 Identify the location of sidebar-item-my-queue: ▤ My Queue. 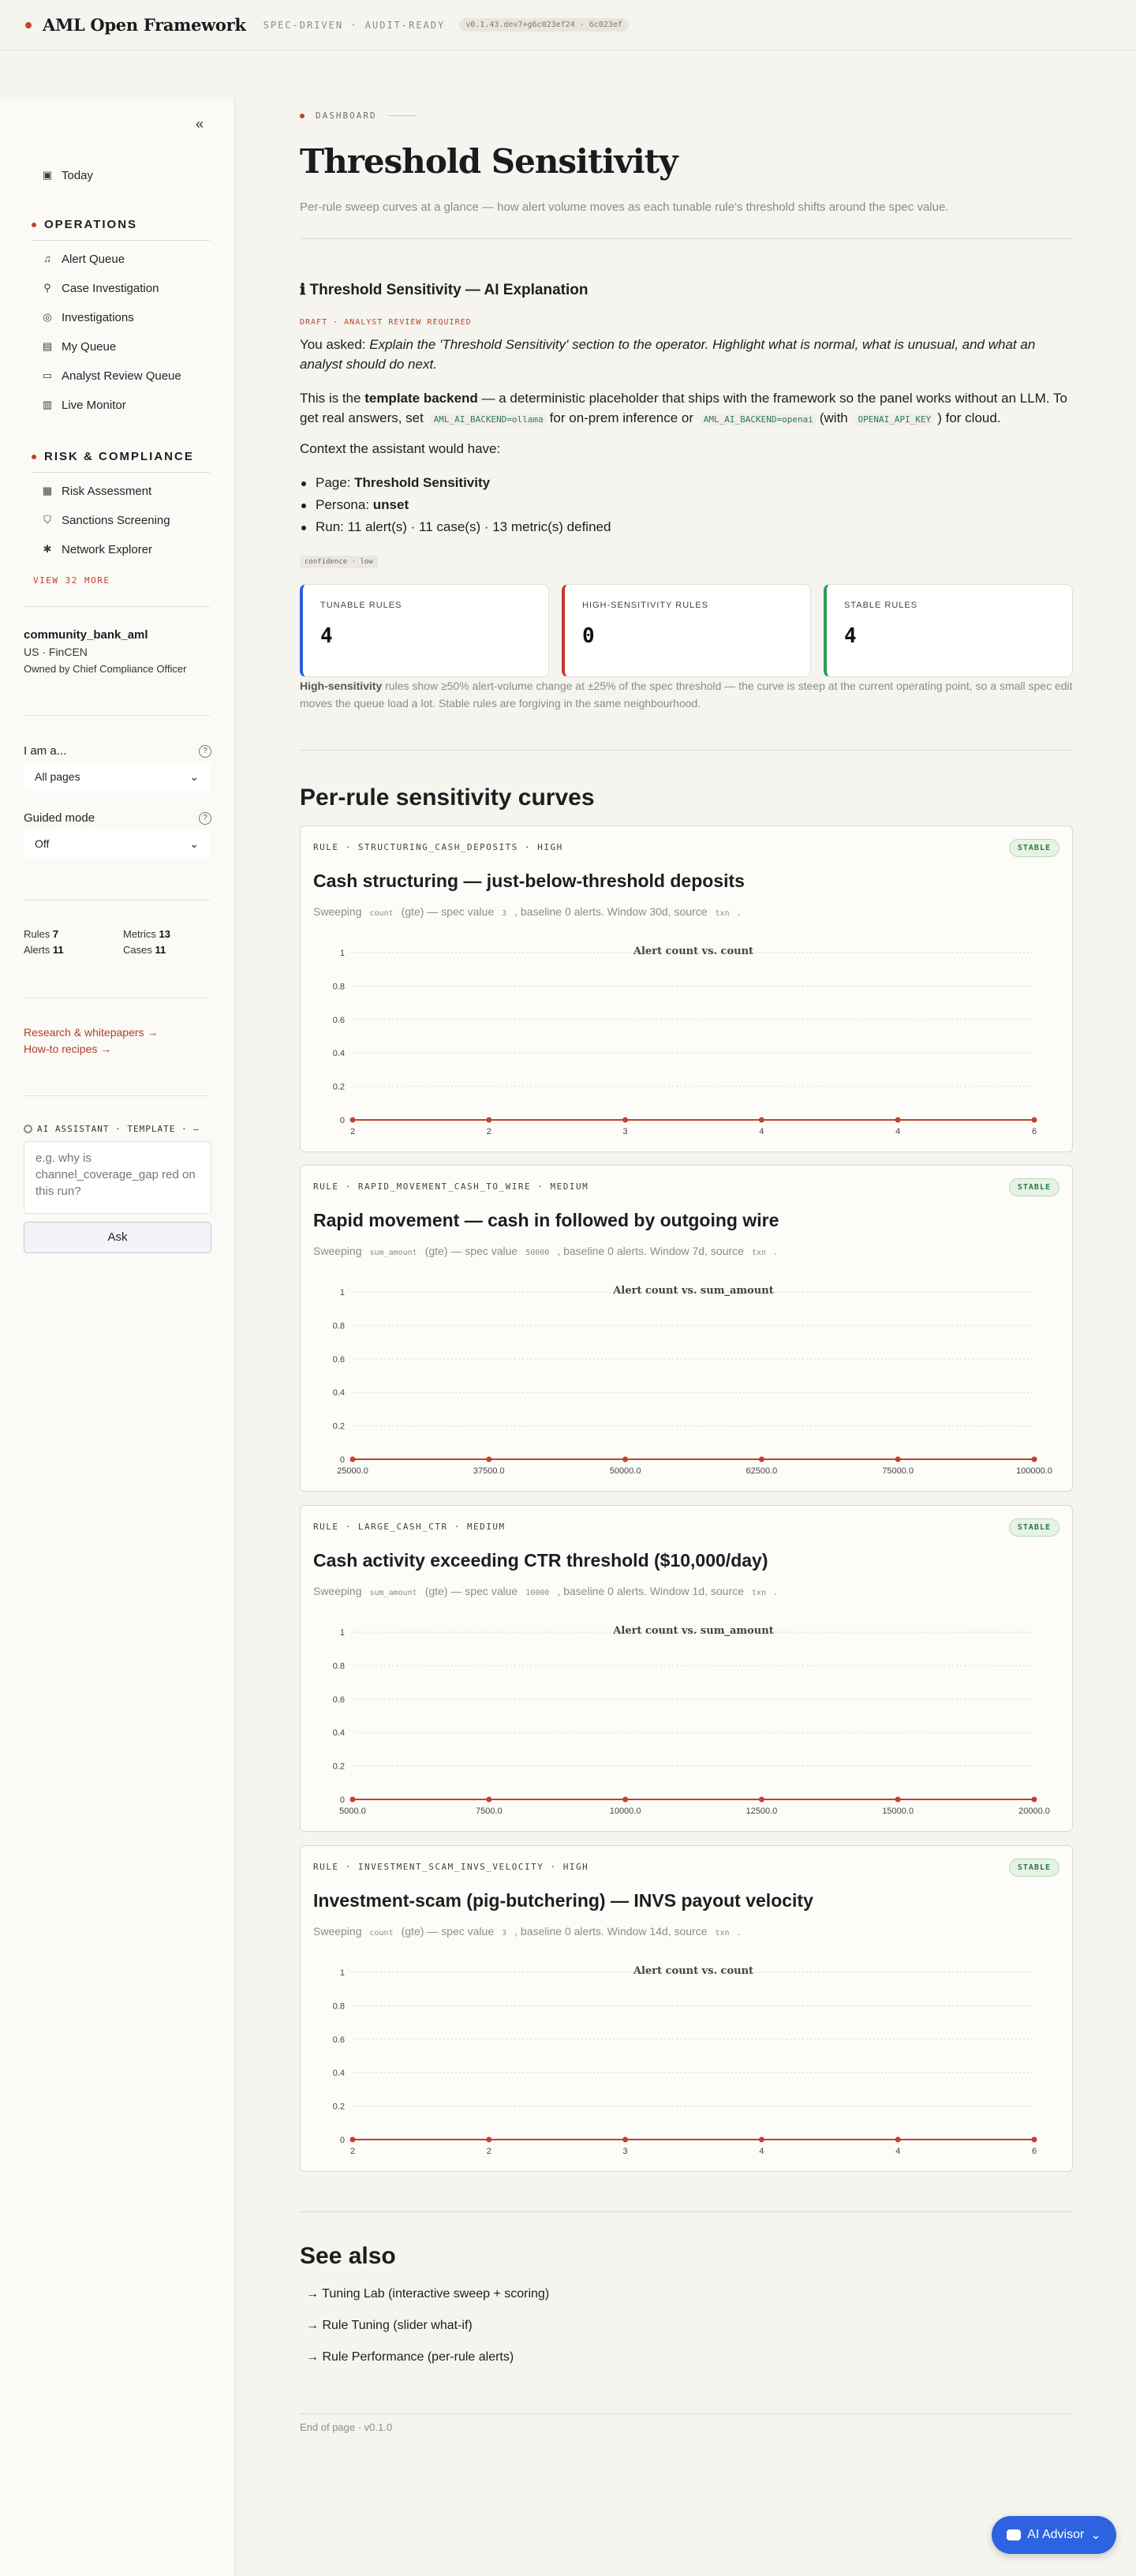
(78, 346).